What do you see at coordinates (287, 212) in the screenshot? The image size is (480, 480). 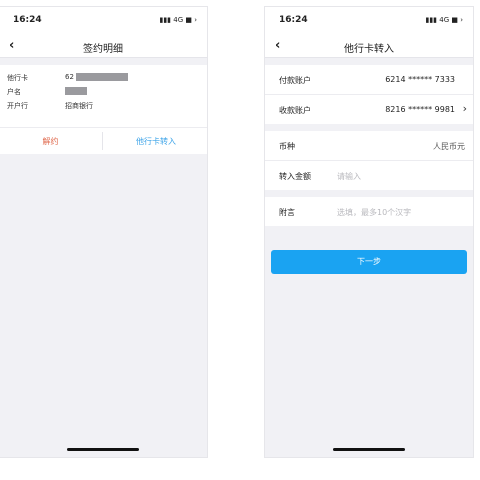 I see `note-label: 附言` at bounding box center [287, 212].